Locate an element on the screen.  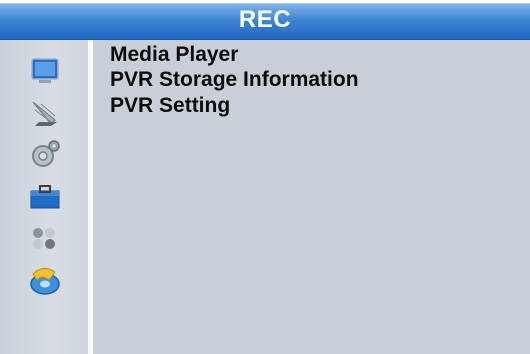
page-title: REC is located at coordinates (265, 19).